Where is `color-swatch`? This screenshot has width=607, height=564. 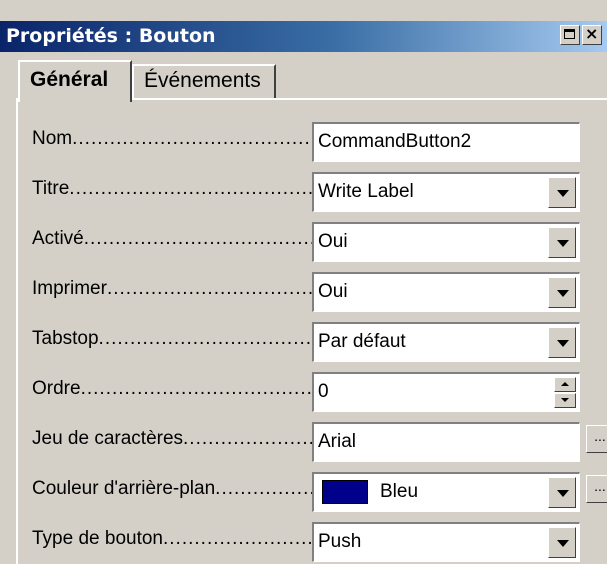 color-swatch is located at coordinates (345, 491).